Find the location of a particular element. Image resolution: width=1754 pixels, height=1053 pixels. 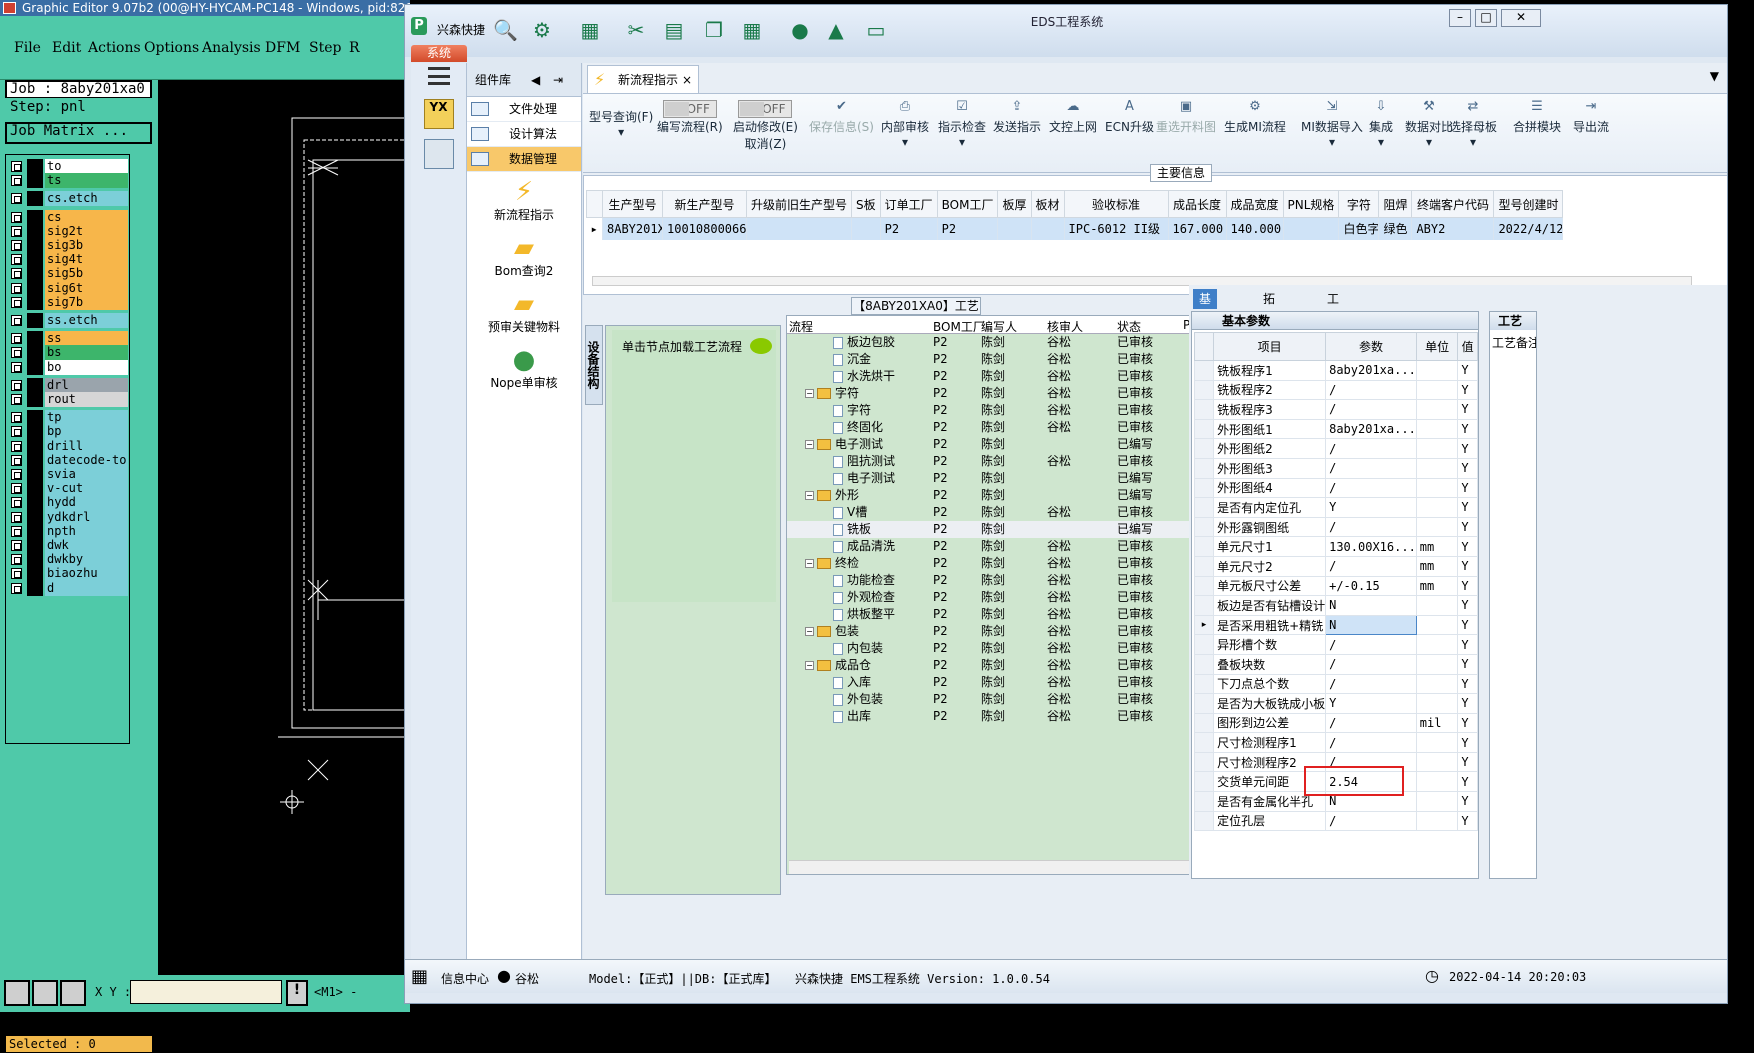

param-row: 单元板尺寸公差 +/-0.15 mm Y is located at coordinates (1335, 586).